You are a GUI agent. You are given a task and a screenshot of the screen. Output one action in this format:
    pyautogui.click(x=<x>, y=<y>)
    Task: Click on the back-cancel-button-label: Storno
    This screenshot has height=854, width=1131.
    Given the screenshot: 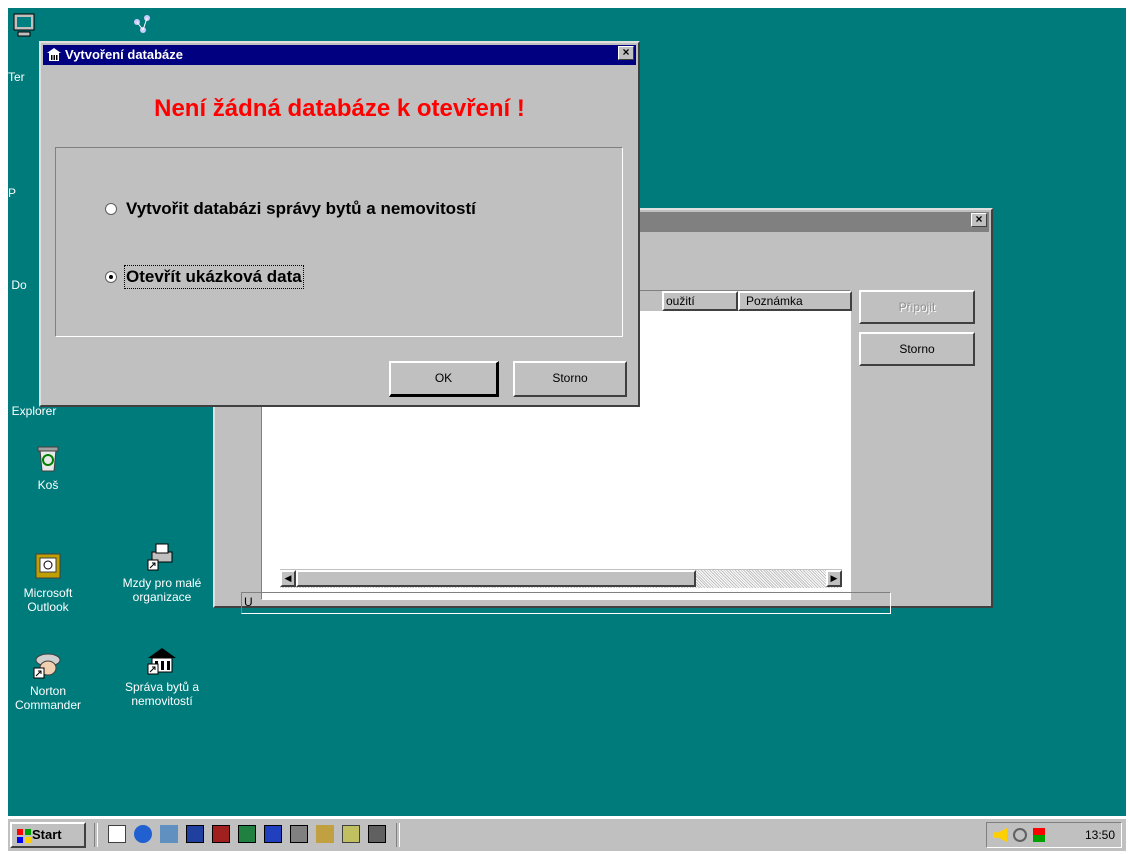 What is the action you would take?
    pyautogui.click(x=917, y=349)
    